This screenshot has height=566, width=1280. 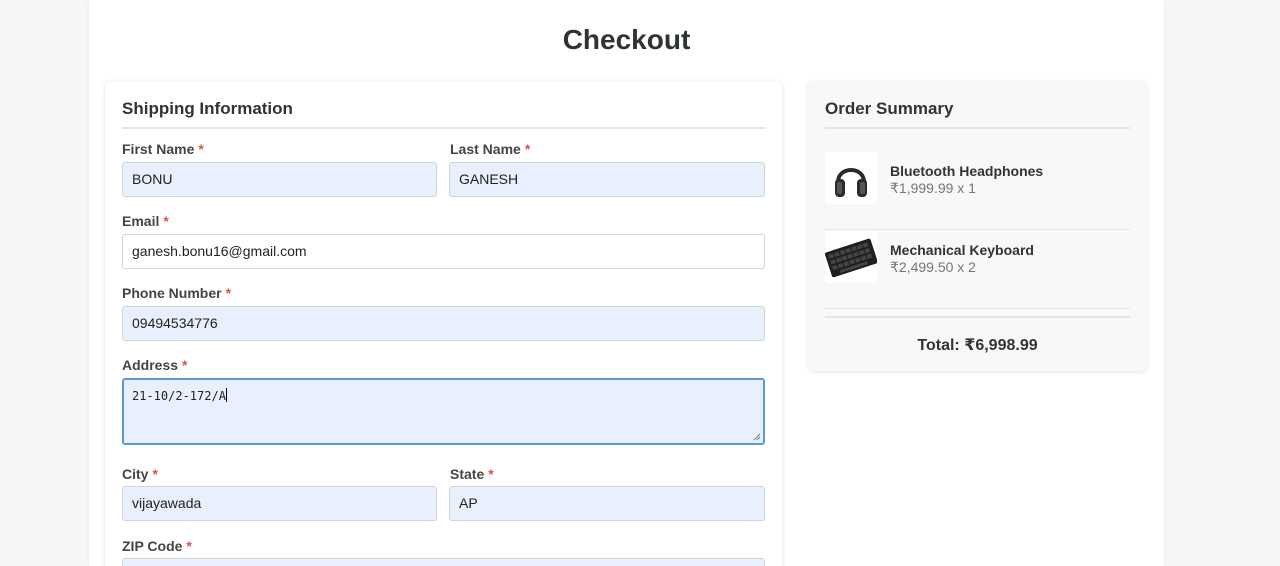 I want to click on phone-label: Phone Number *, so click(x=177, y=293).